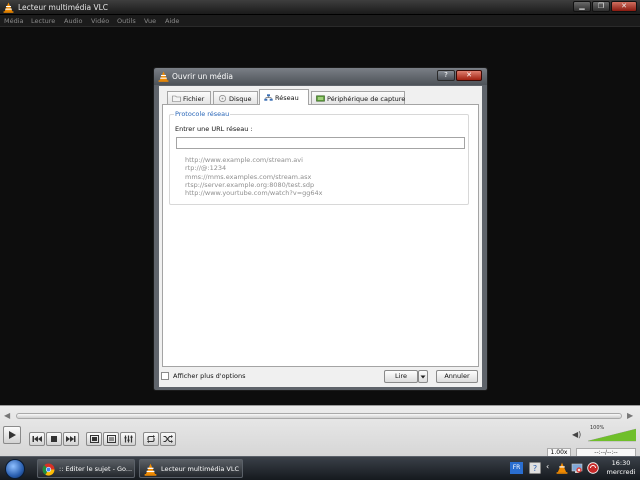 This screenshot has width=640, height=480. I want to click on more-options-checkbox, so click(165, 376).